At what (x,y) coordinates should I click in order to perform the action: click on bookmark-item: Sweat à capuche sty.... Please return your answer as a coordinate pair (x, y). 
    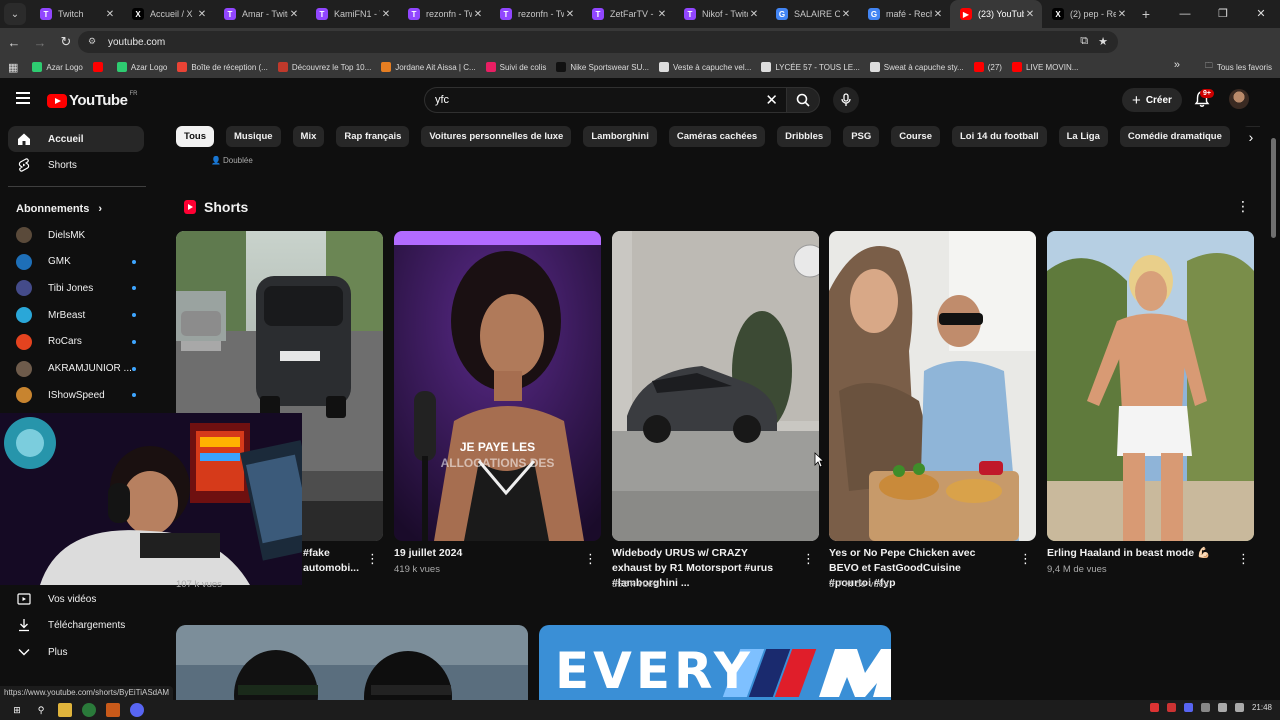
    Looking at the image, I should click on (916, 67).